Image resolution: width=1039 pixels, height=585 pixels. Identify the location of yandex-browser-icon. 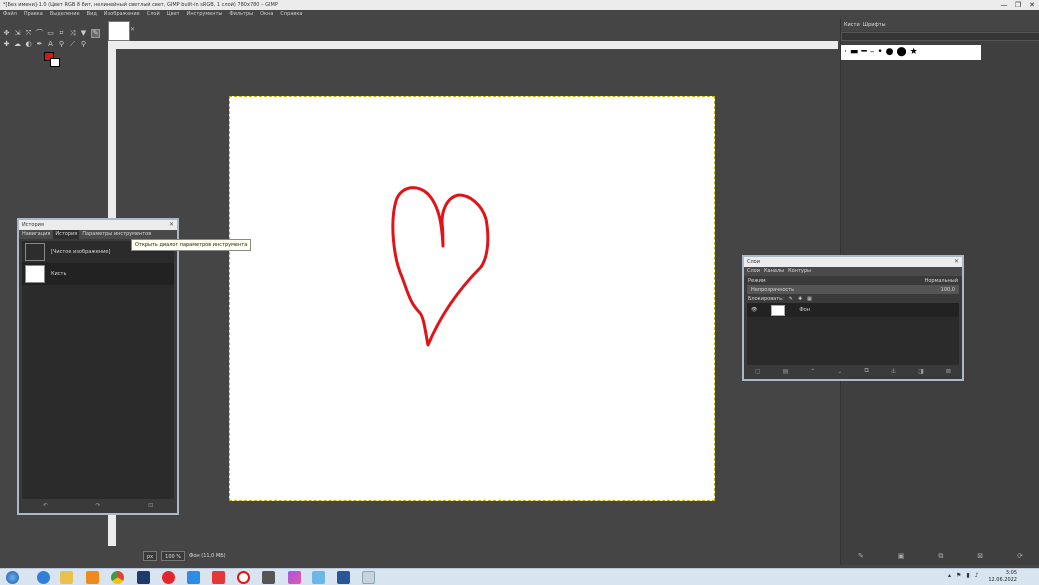
(243, 577).